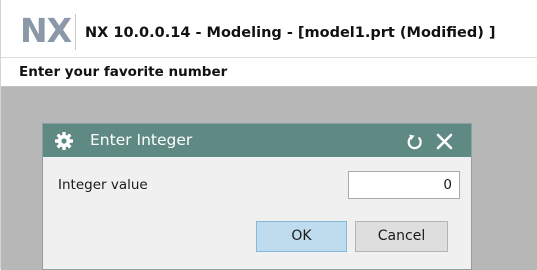  I want to click on cue-line-text: Enter your favorite number, so click(123, 72).